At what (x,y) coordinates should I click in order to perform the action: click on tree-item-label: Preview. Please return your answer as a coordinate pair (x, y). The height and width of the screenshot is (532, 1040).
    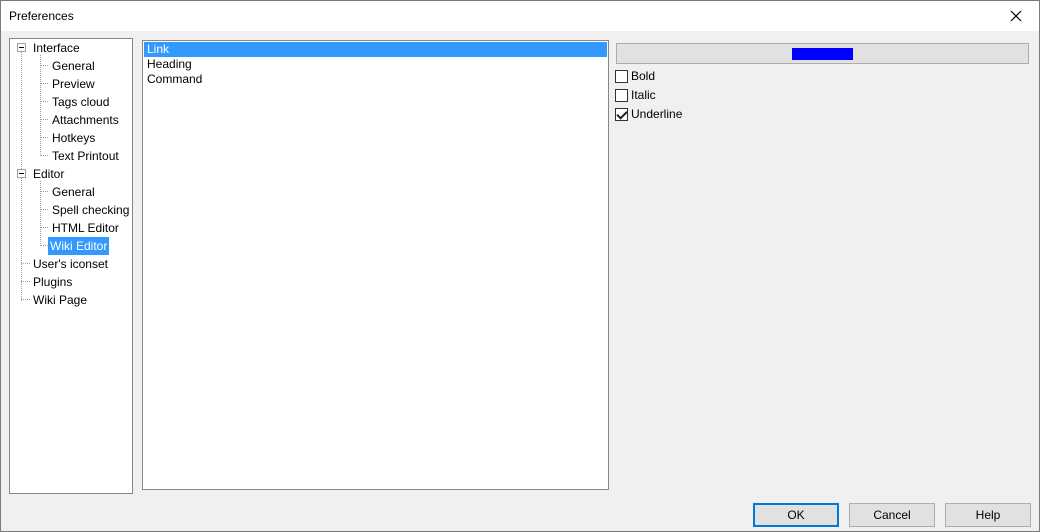
    Looking at the image, I should click on (73, 84).